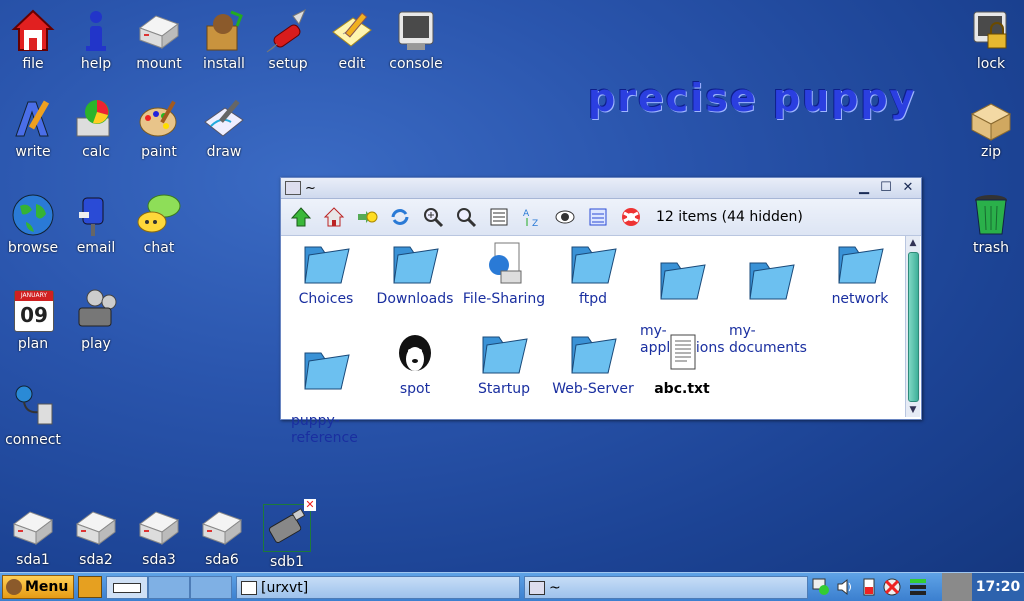 Image resolution: width=1024 pixels, height=601 pixels. What do you see at coordinates (14, 587) in the screenshot?
I see `puppy-menu-icon` at bounding box center [14, 587].